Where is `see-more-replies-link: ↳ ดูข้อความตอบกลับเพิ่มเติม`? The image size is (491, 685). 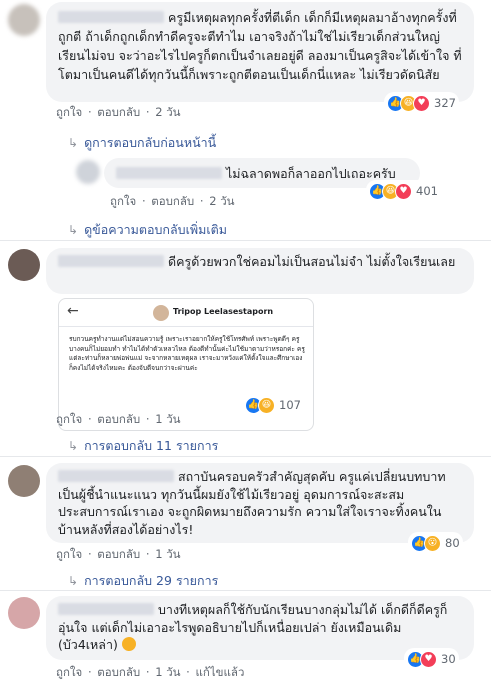
see-more-replies-link: ↳ ดูข้อความตอบกลับเพิ่มเติม is located at coordinates (147, 230).